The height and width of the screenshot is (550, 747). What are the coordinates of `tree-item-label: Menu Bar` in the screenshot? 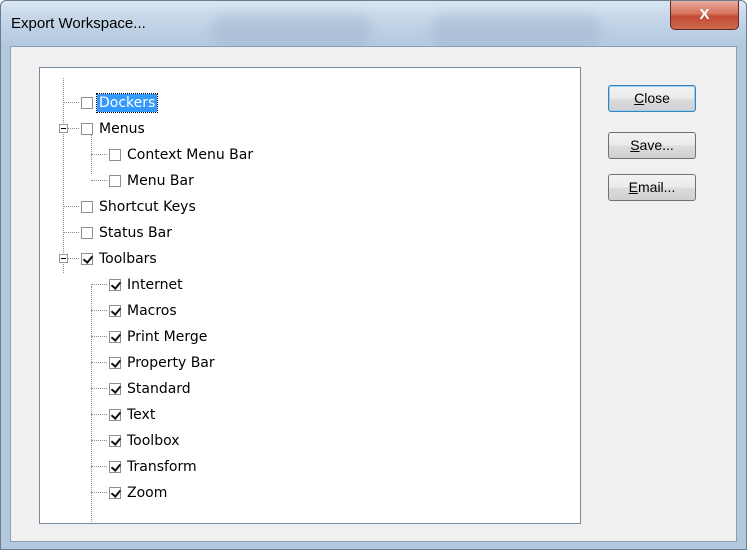 It's located at (160, 181).